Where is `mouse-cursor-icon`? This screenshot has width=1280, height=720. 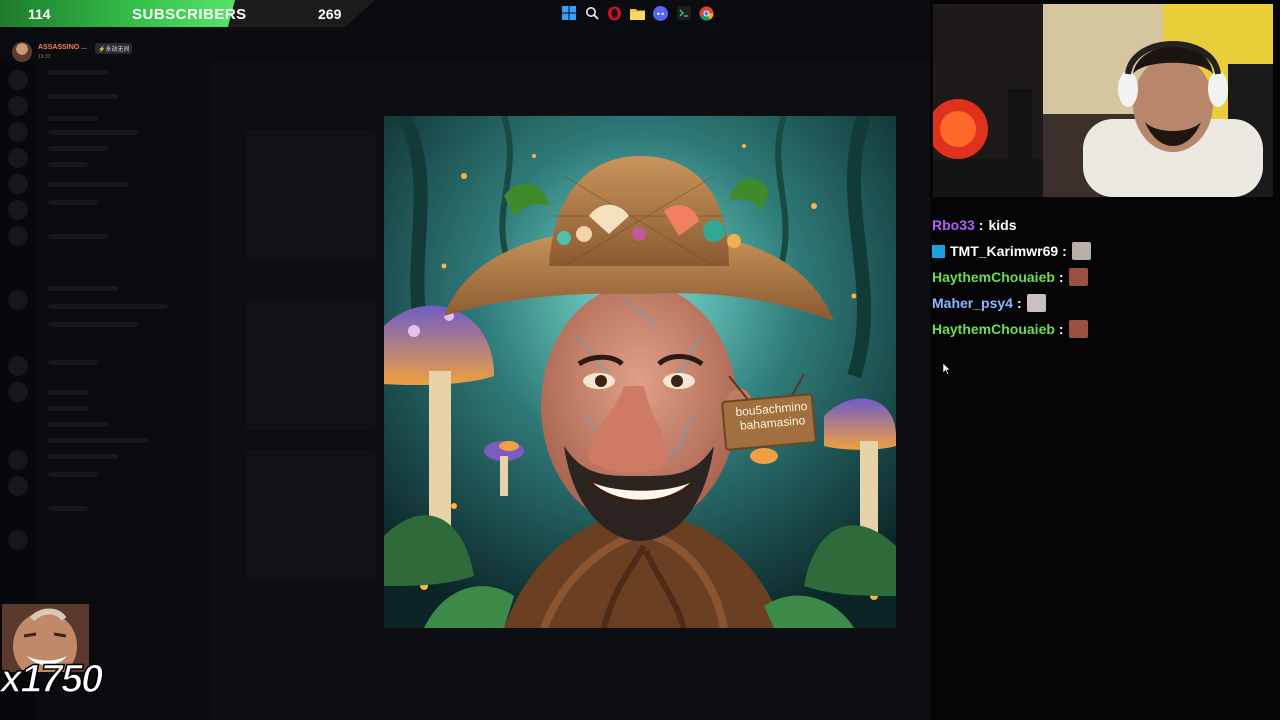 mouse-cursor-icon is located at coordinates (946, 371).